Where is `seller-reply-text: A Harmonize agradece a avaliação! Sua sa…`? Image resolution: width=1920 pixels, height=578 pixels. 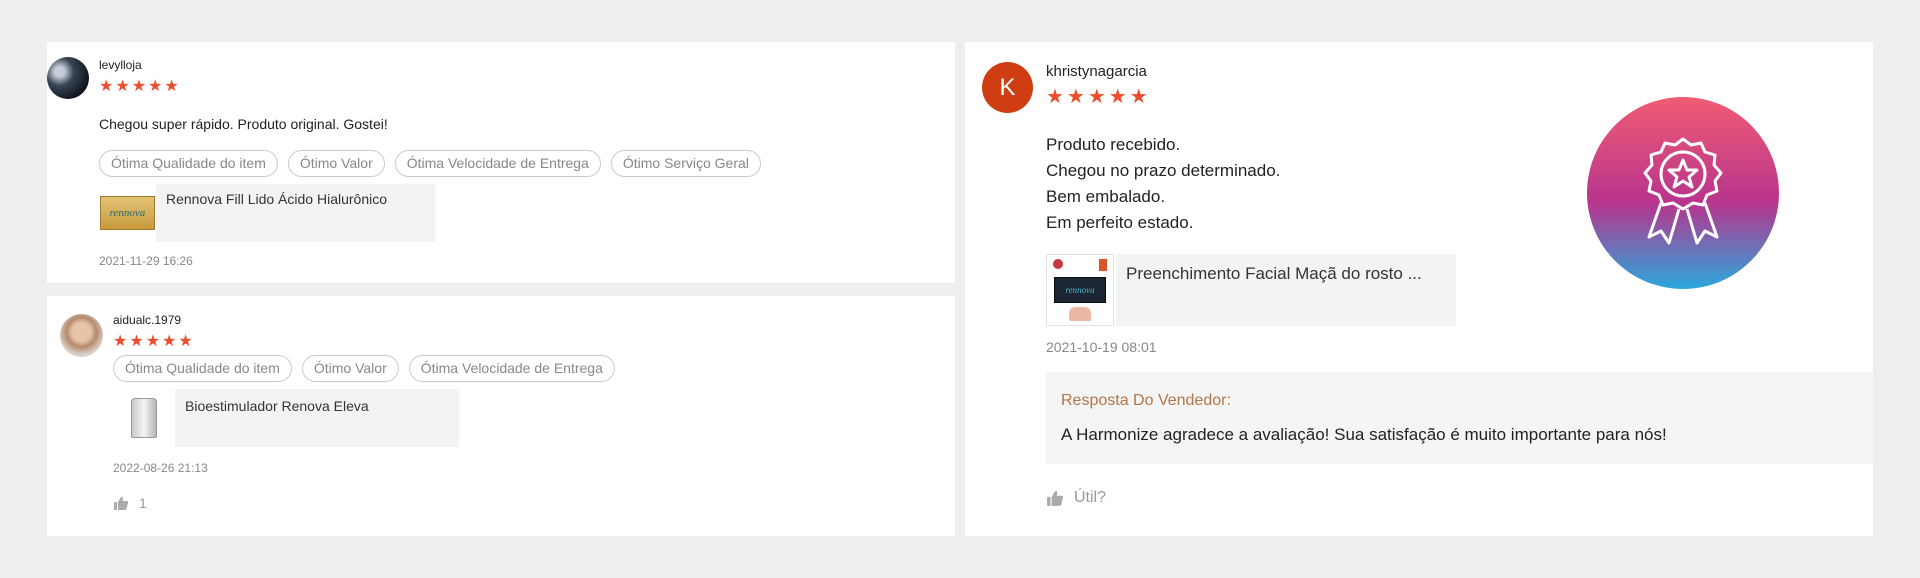 seller-reply-text: A Harmonize agradece a avaliação! Sua sa… is located at coordinates (1364, 434).